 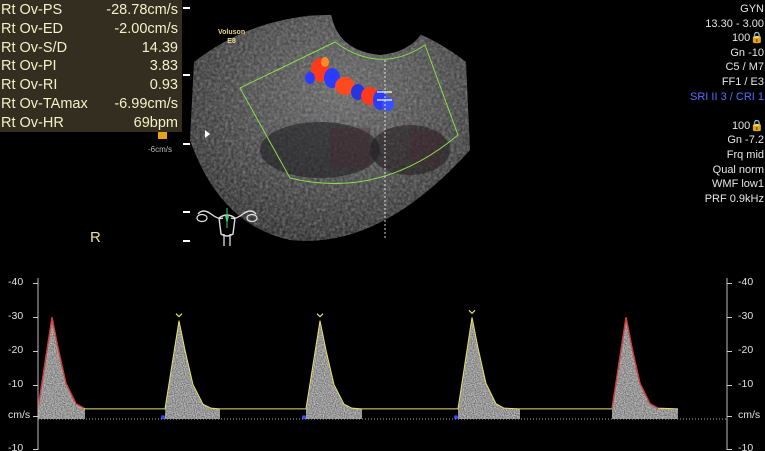 What do you see at coordinates (29, 85) in the screenshot?
I see `measurement-label: Rt Ov-RI` at bounding box center [29, 85].